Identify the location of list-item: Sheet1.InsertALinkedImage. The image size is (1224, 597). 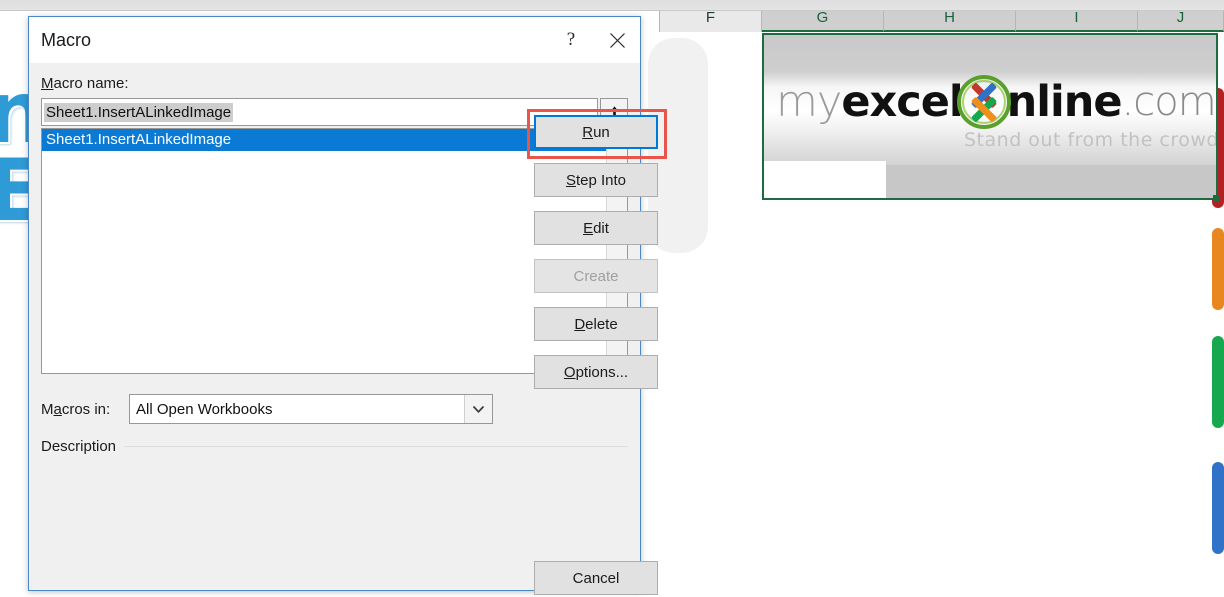
(324, 140).